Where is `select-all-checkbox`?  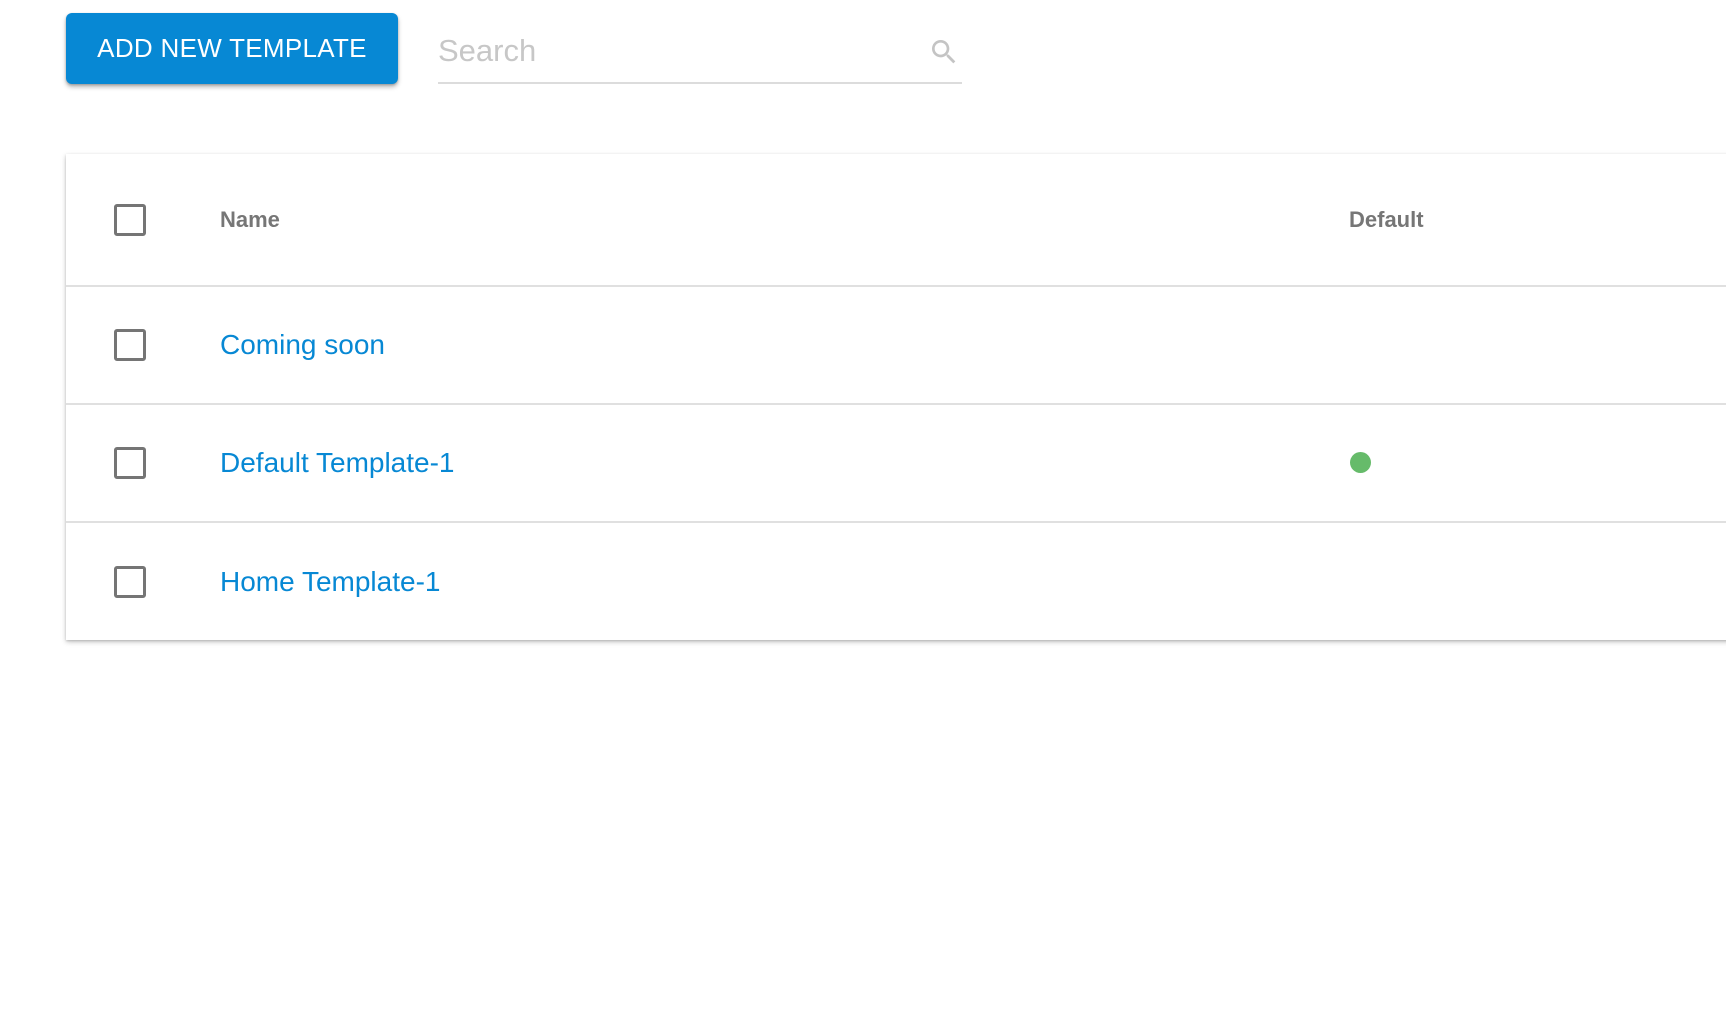 select-all-checkbox is located at coordinates (130, 219).